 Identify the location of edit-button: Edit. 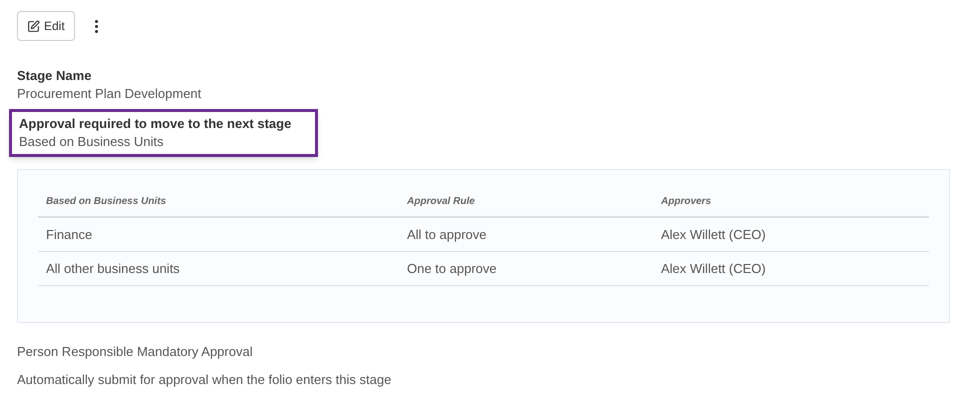
(46, 26).